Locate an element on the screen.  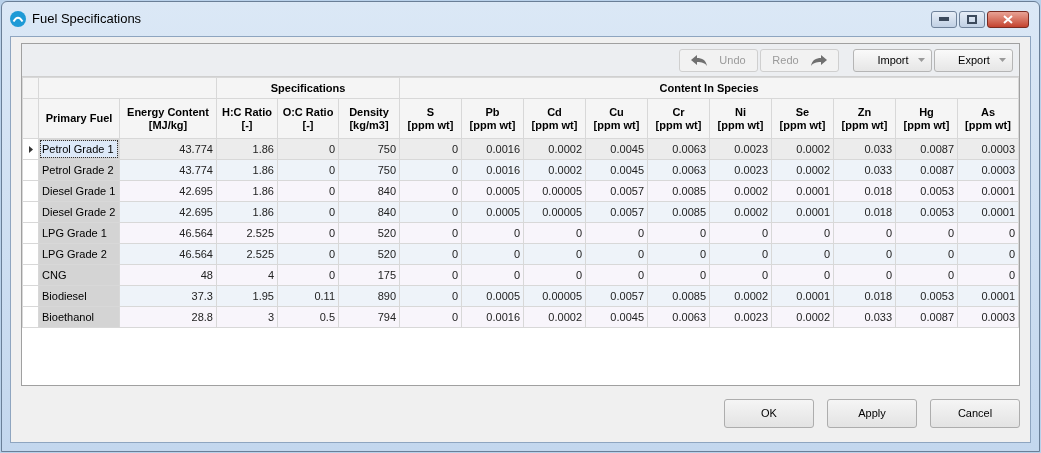
table-cell-text: LPG Grade 2 is located at coordinates (74, 254).